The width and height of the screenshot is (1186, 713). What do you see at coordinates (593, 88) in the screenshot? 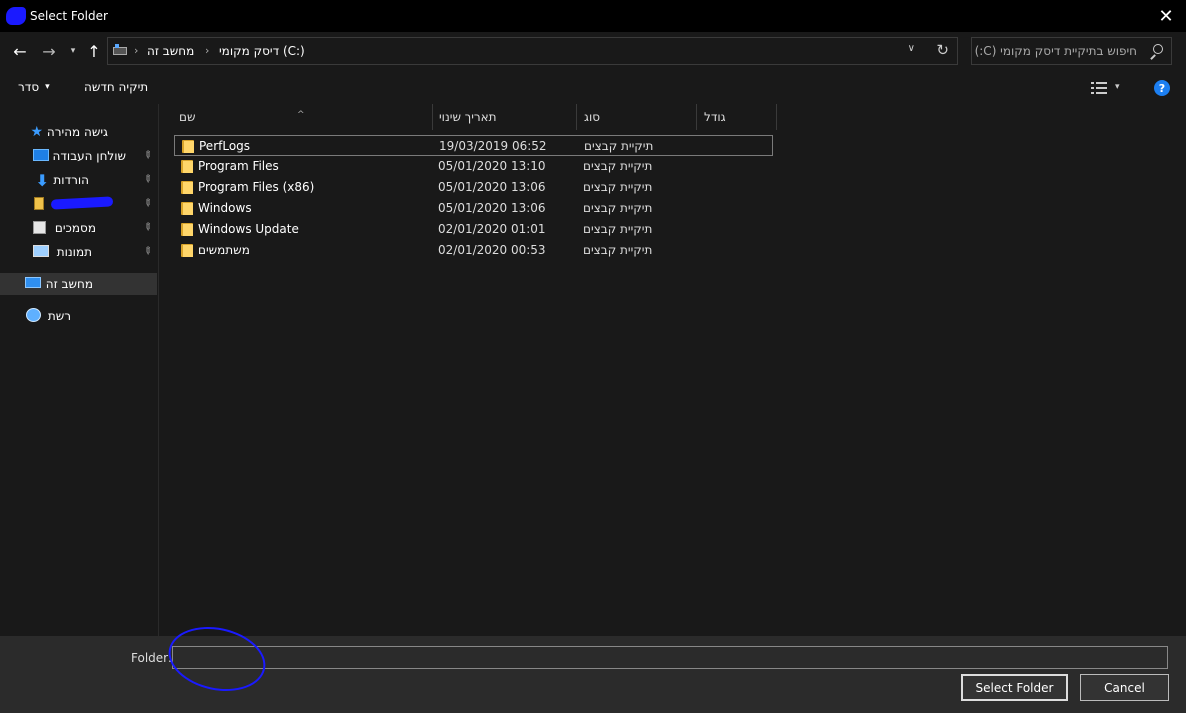
I see `command-bar: סדר ▾ תיקיה חדשה ▾ ?` at bounding box center [593, 88].